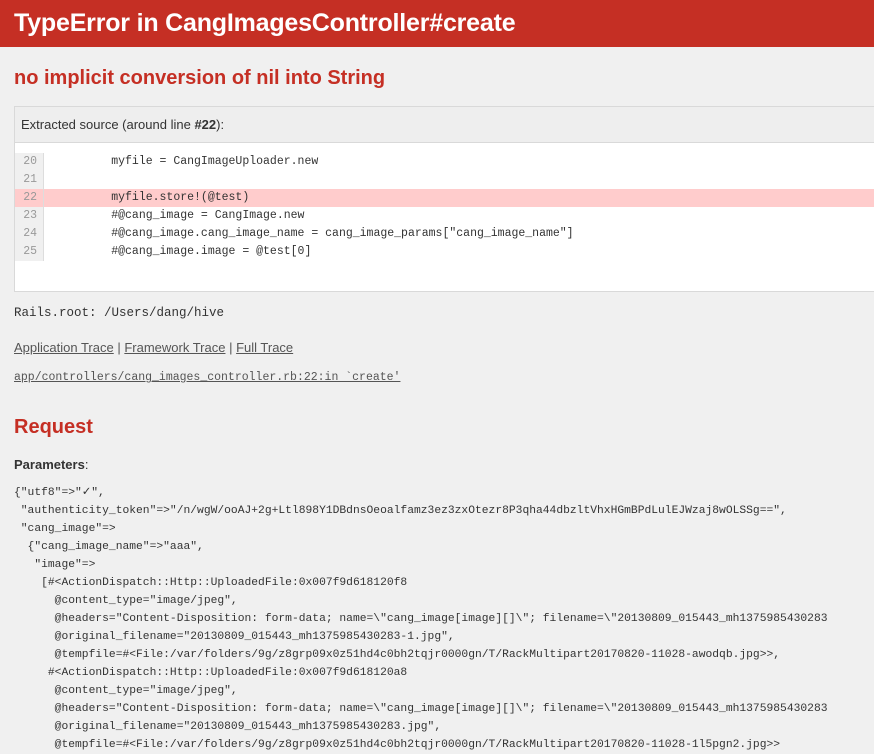  Describe the element at coordinates (30, 161) in the screenshot. I see `line-number: 20` at that location.